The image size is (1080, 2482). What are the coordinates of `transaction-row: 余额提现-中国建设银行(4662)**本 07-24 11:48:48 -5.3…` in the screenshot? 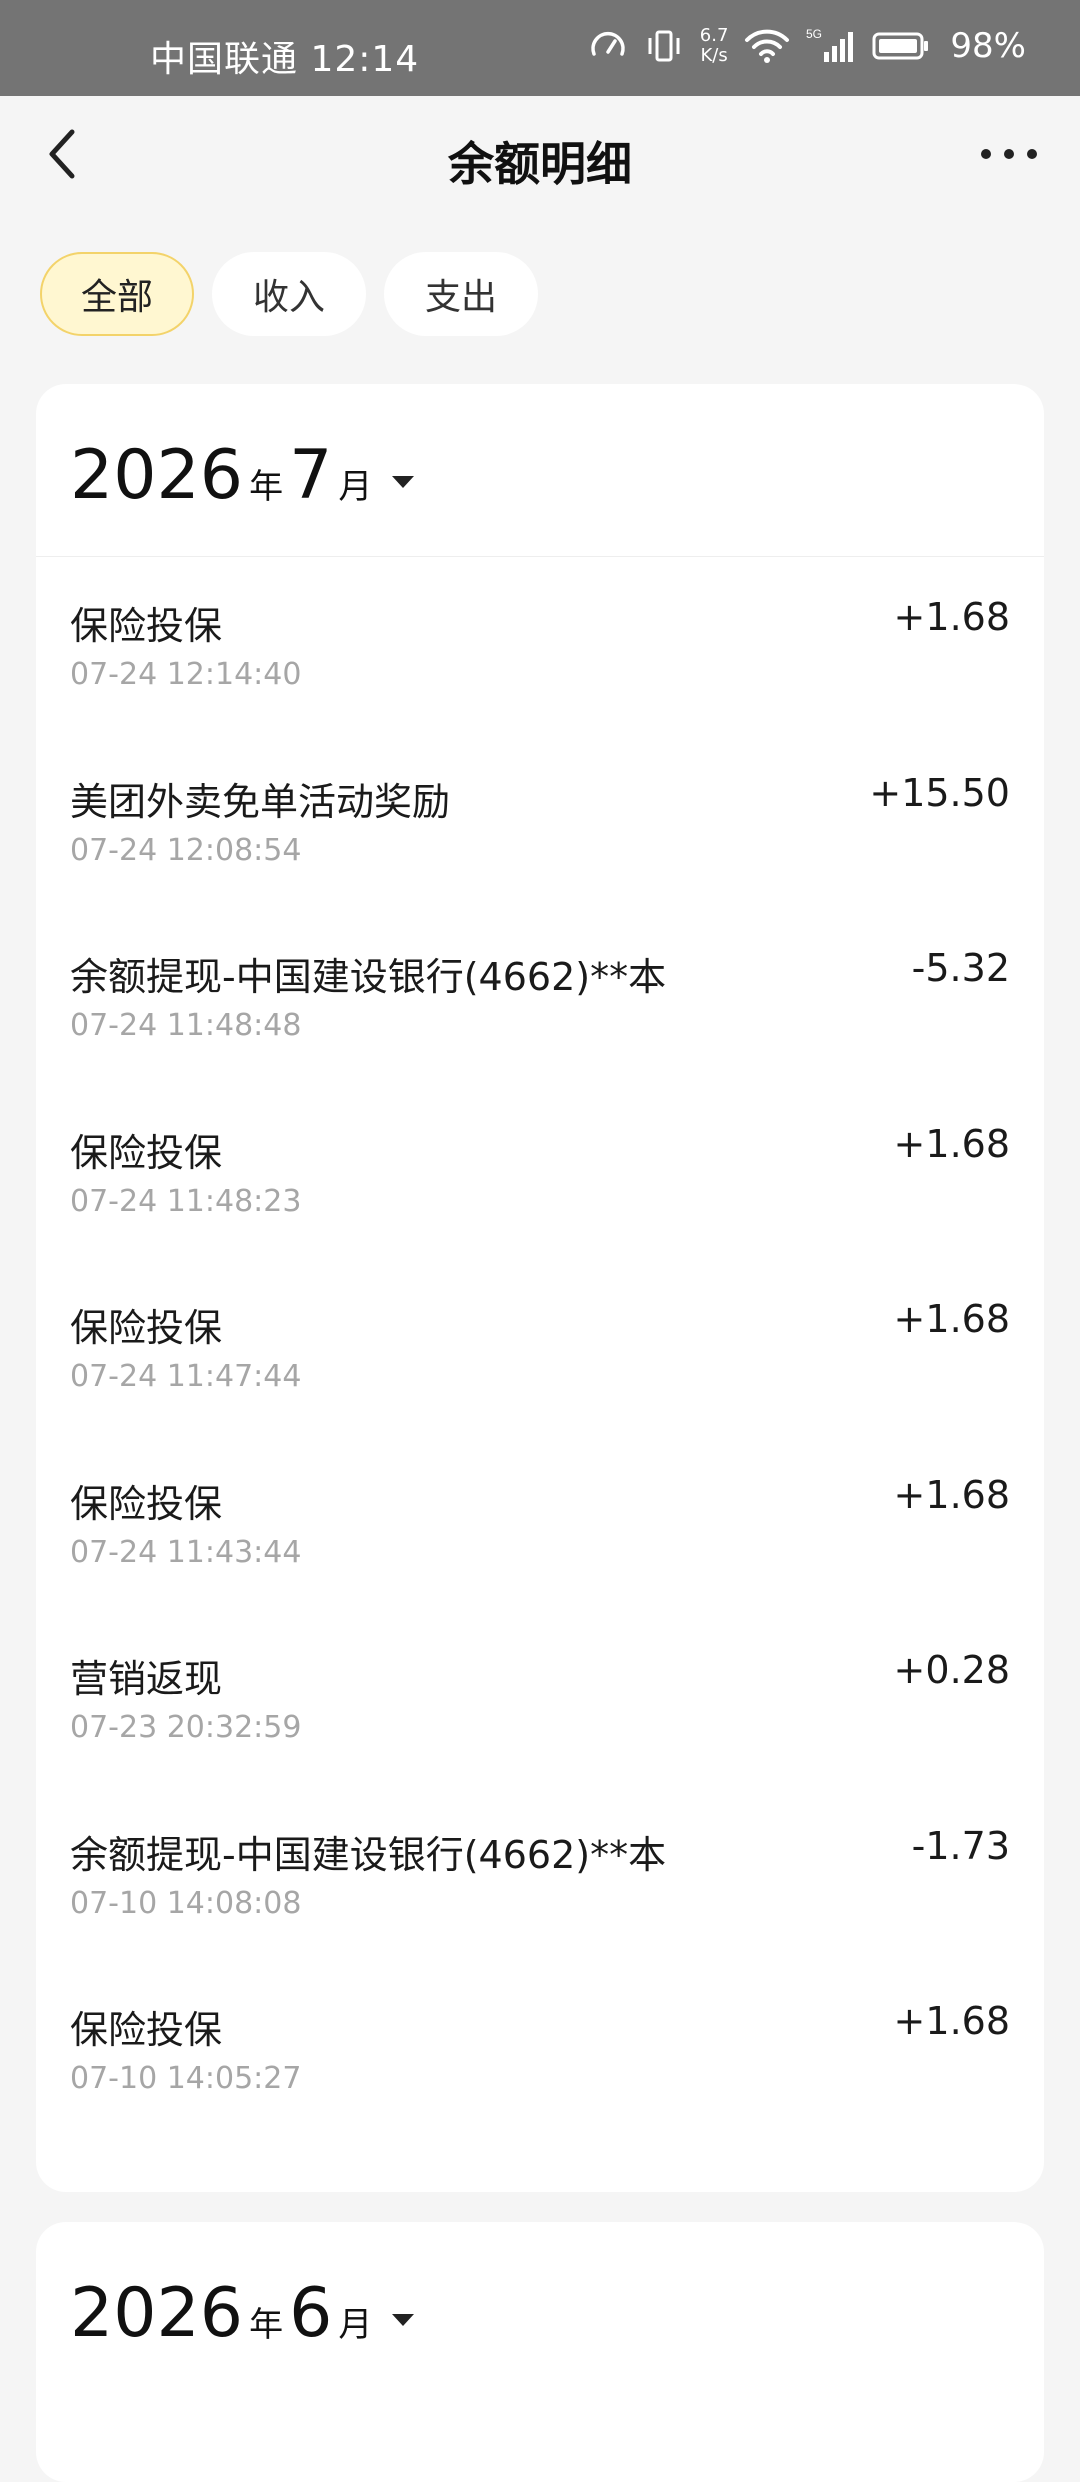 It's located at (540, 996).